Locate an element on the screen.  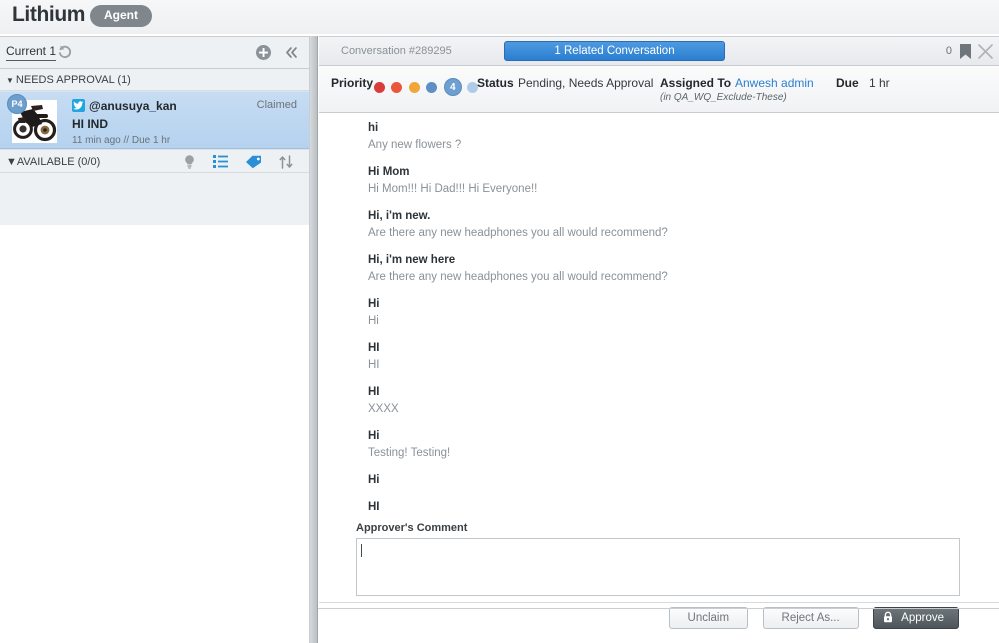
list-item-meta: 11 min ago // Due 1 hr is located at coordinates (121, 140).